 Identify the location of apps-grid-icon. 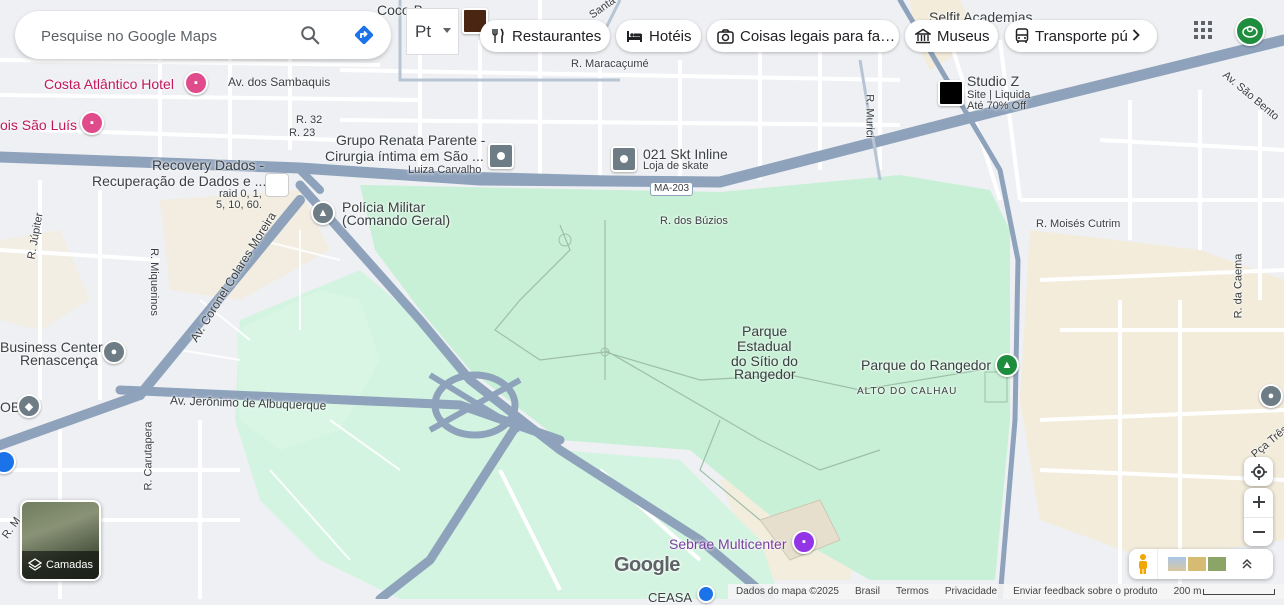
(1203, 30).